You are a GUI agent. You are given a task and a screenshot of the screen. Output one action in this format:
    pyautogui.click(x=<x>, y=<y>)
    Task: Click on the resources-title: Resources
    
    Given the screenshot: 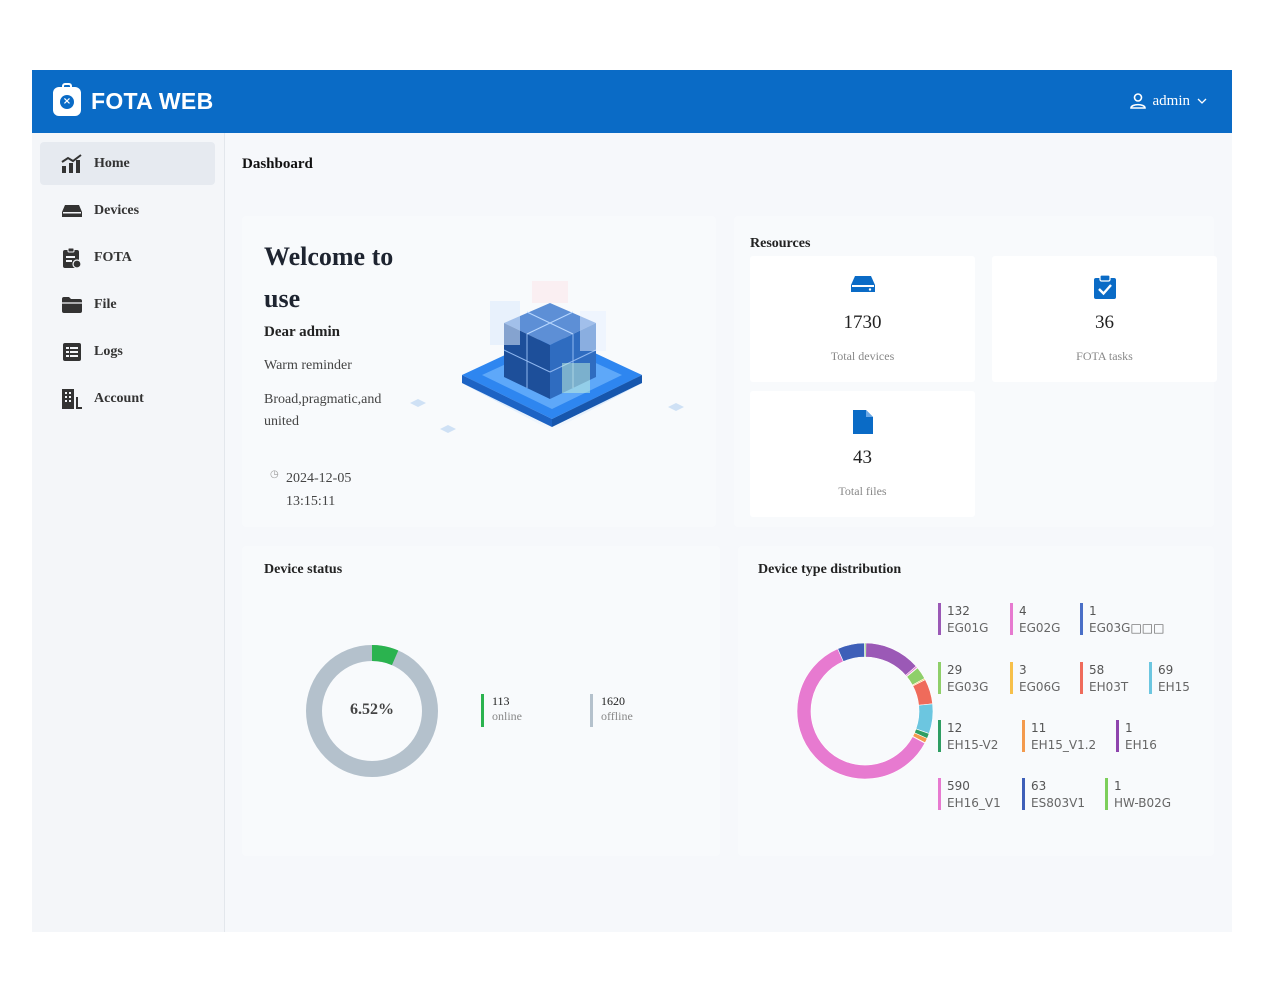 What is the action you would take?
    pyautogui.click(x=780, y=243)
    